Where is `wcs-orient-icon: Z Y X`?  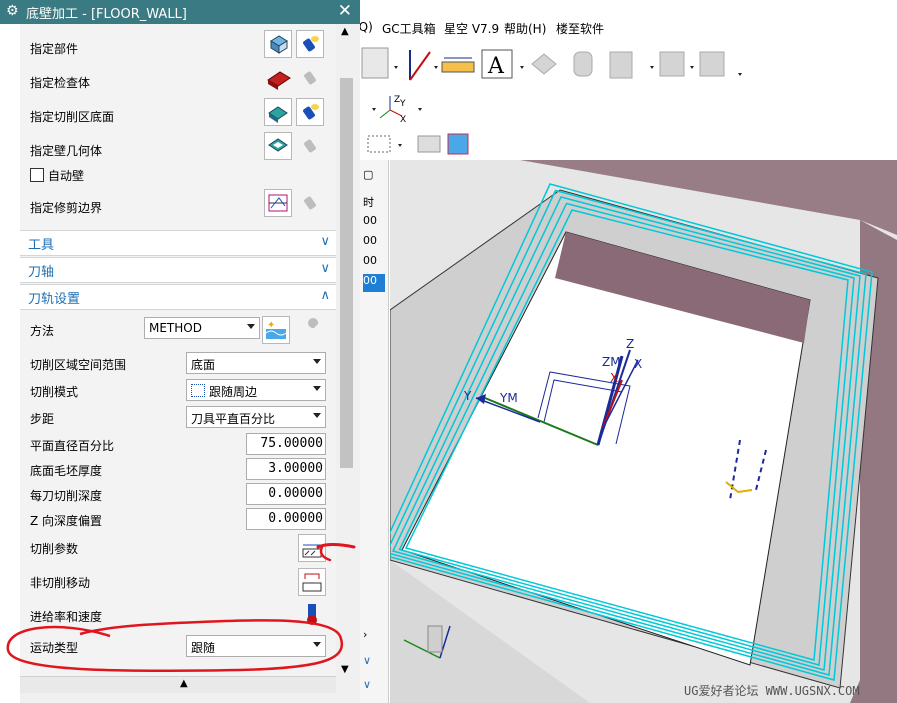
wcs-orient-icon: Z Y X is located at coordinates (392, 110).